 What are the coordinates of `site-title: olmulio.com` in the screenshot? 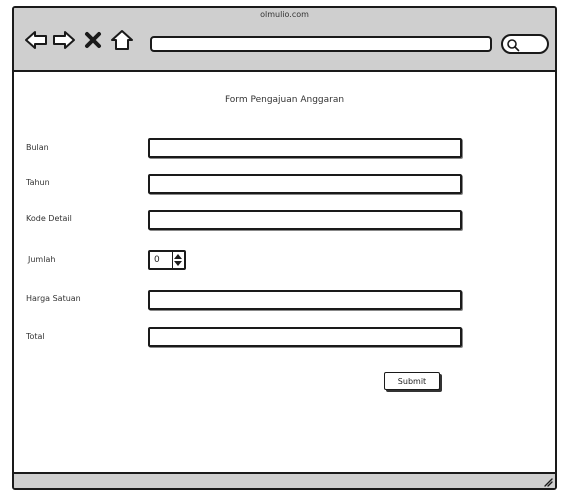 It's located at (284, 14).